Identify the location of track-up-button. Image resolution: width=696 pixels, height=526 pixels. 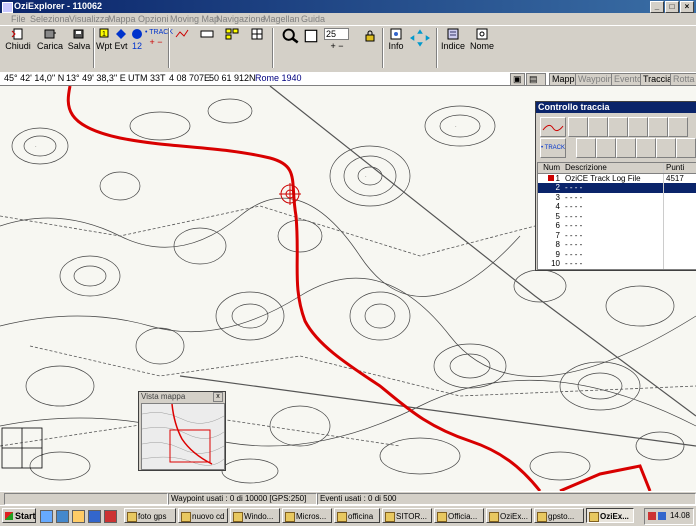
(646, 148).